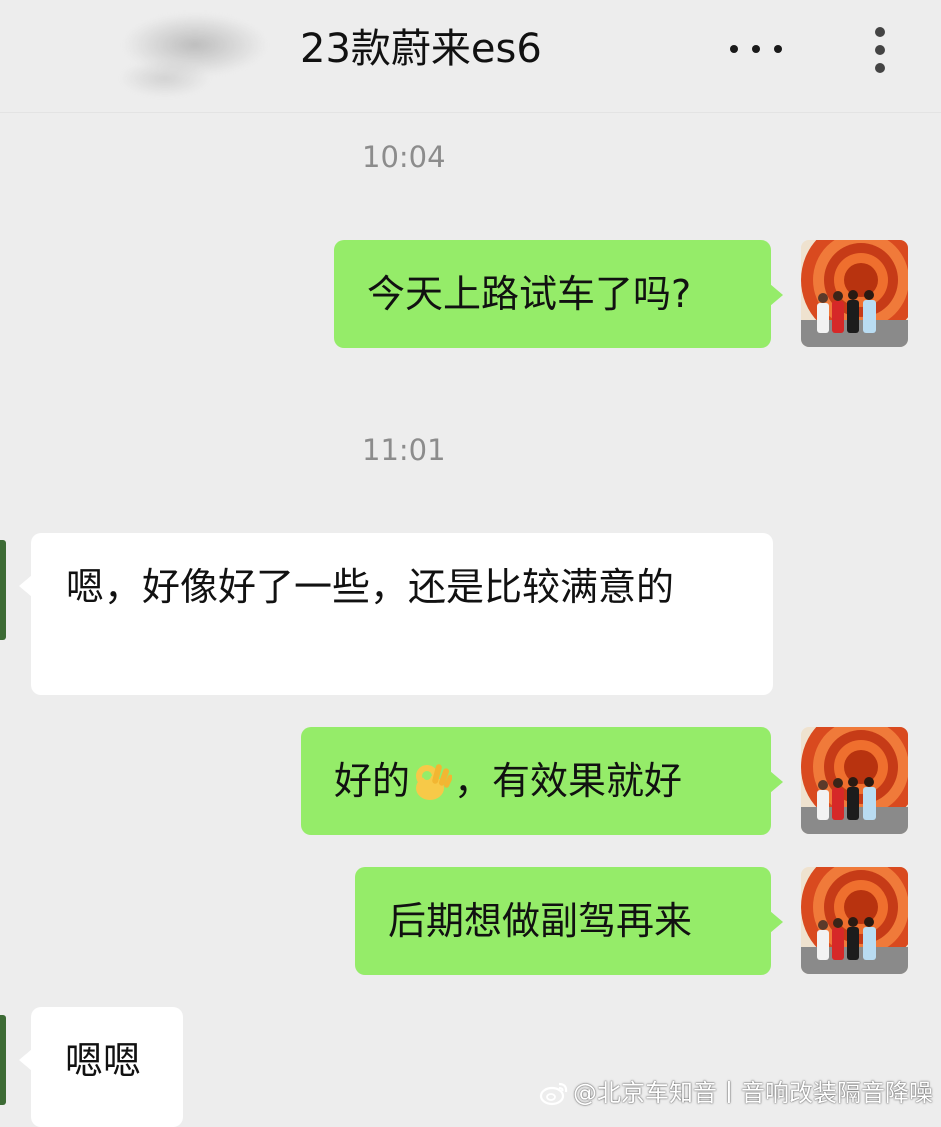 This screenshot has width=941, height=1127. What do you see at coordinates (396, 614) in the screenshot?
I see `incoming-message-bubble: 嗯，好像好了一些，还是比较满意的` at bounding box center [396, 614].